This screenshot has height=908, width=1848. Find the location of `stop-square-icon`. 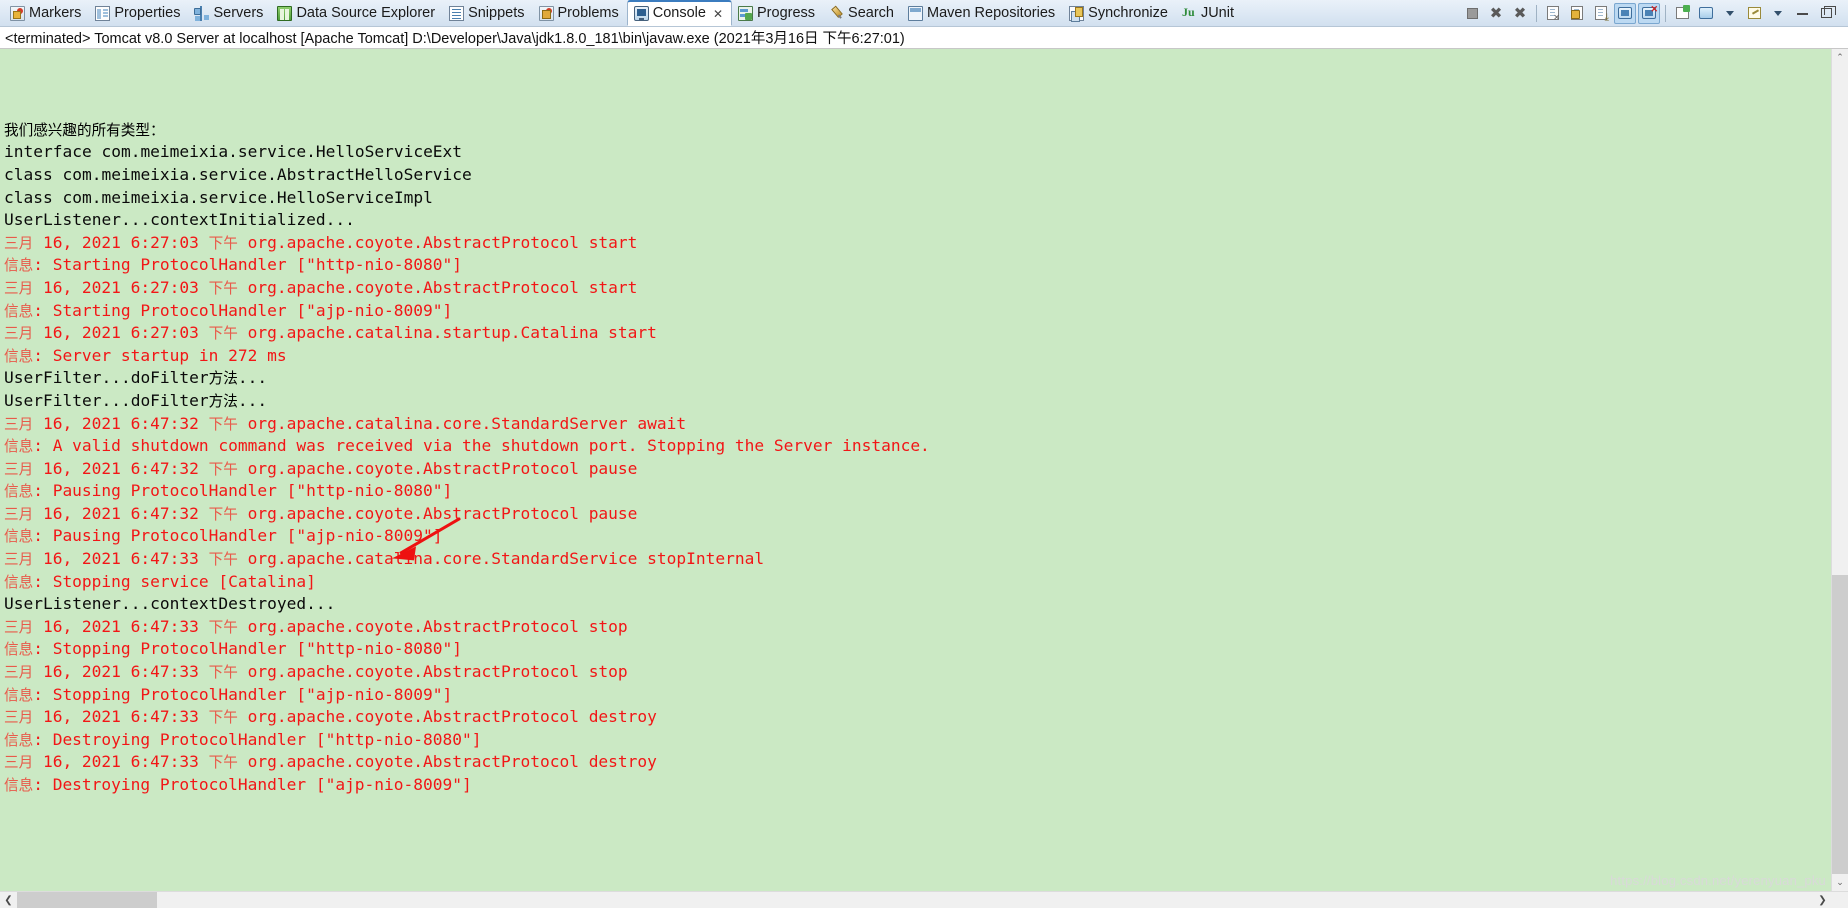

stop-square-icon is located at coordinates (1472, 13).